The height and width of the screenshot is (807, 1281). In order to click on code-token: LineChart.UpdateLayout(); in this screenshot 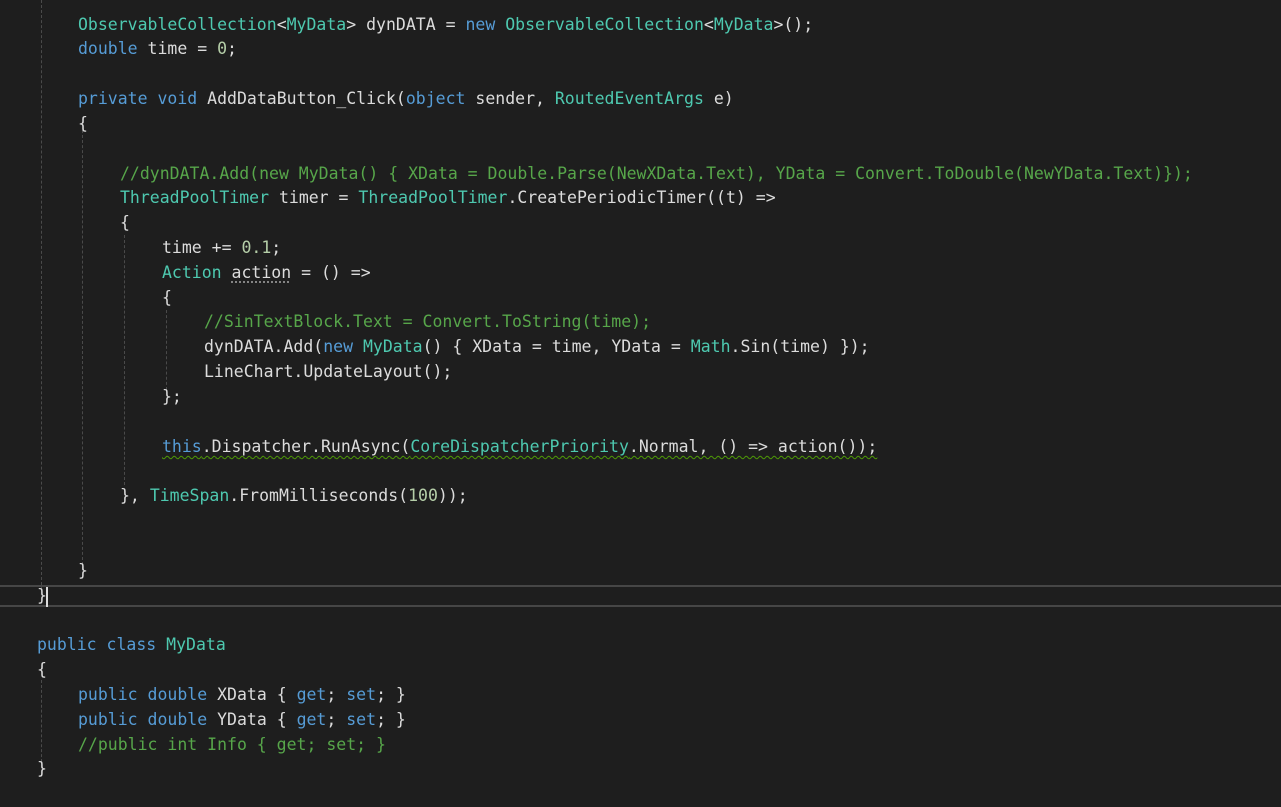, I will do `click(328, 371)`.